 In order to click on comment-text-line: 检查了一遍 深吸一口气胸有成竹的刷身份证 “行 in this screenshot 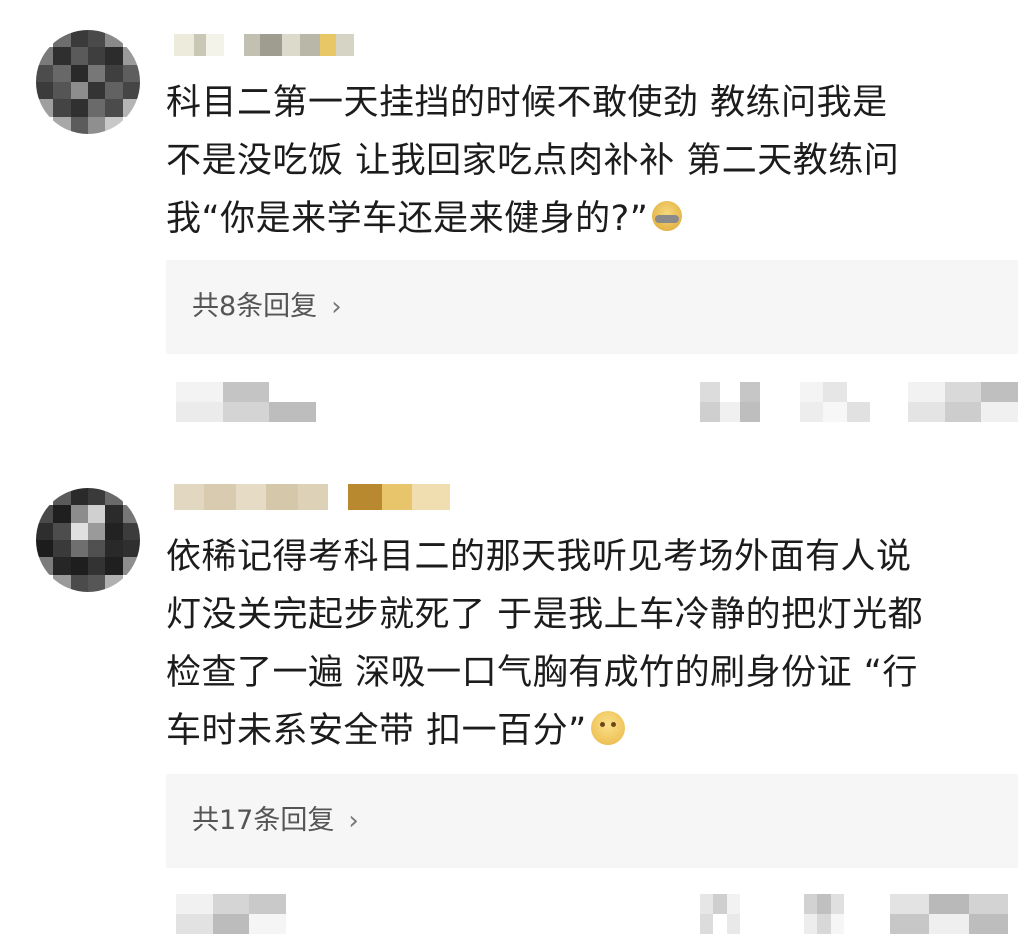, I will do `click(542, 673)`.